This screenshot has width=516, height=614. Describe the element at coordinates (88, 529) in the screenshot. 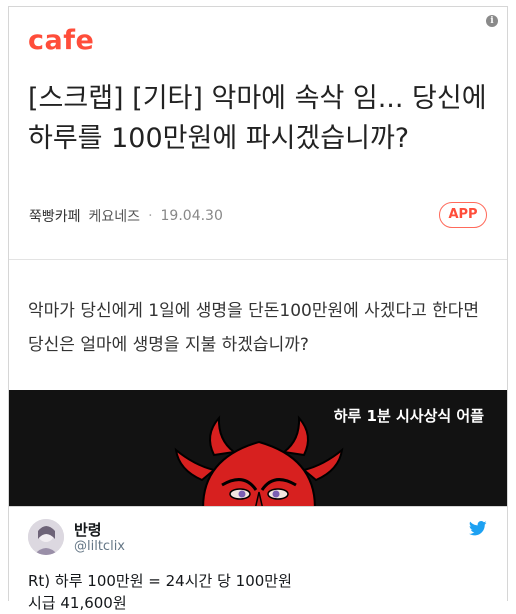

I see `tweet-user-name: 반령` at that location.